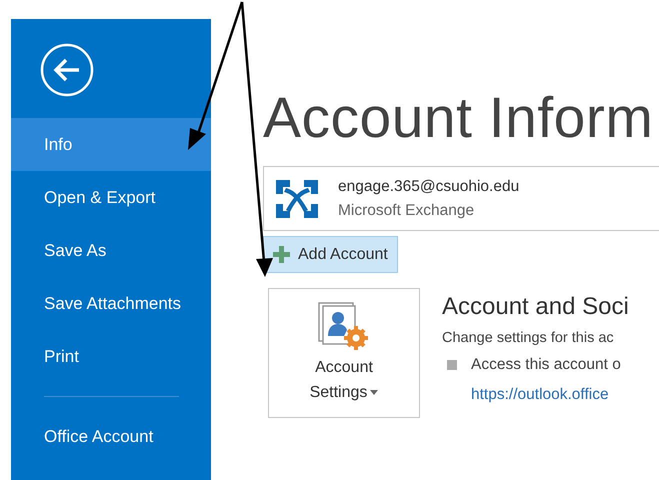 Image resolution: width=659 pixels, height=480 pixels. What do you see at coordinates (374, 393) in the screenshot?
I see `caret-icon` at bounding box center [374, 393].